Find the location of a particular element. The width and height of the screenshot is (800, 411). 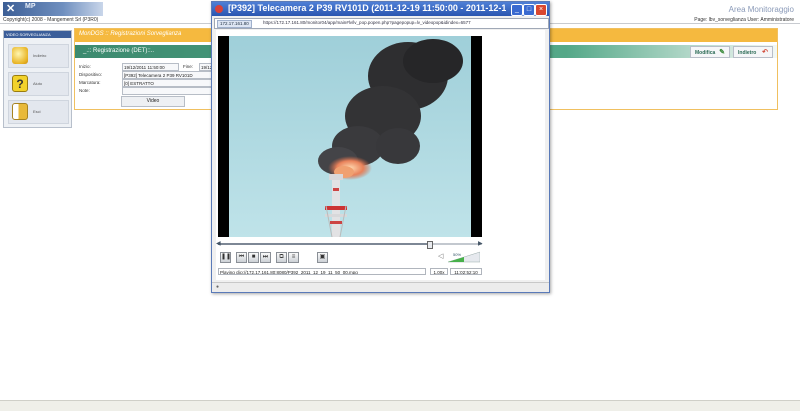

field-label: Inizio: is located at coordinates (85, 66).